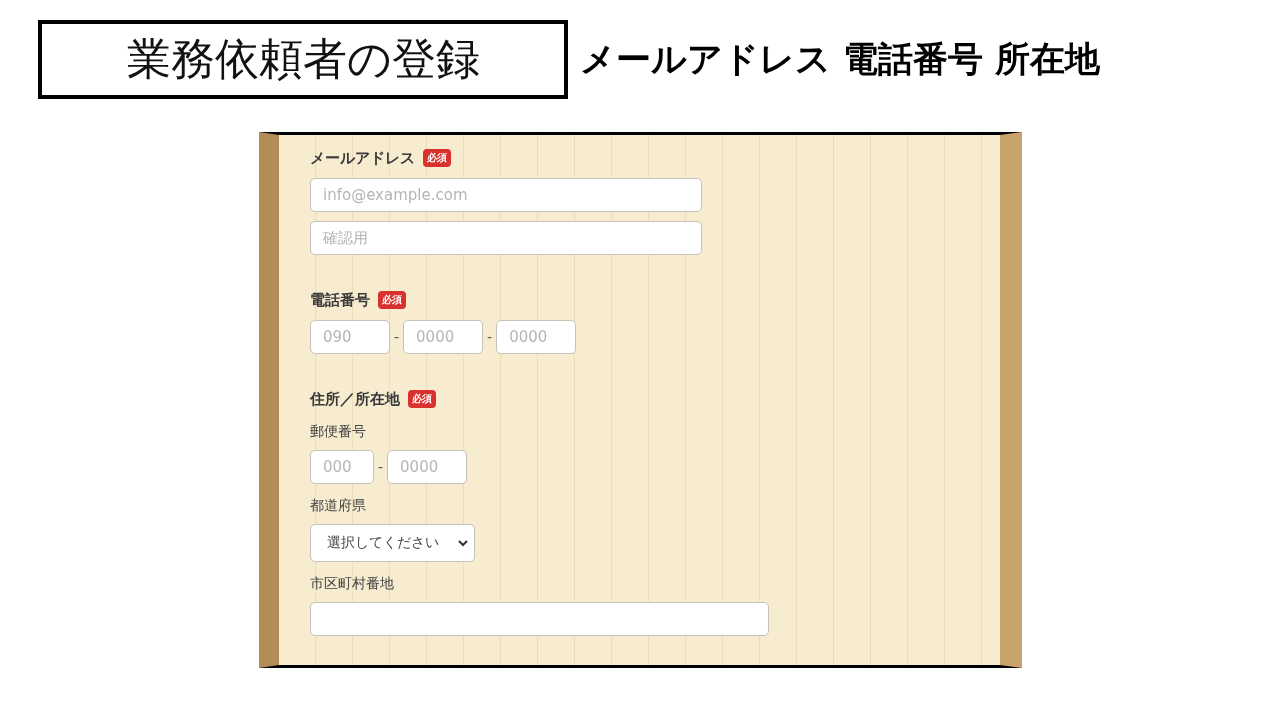  Describe the element at coordinates (350, 337) in the screenshot. I see `text-field: 090` at that location.